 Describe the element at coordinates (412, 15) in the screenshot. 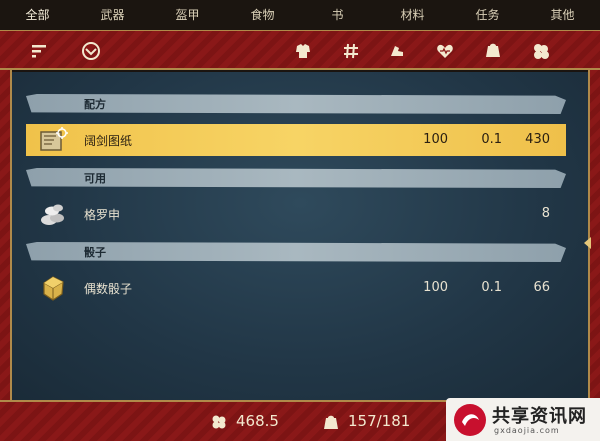

I see `tab-materials: 材料` at that location.